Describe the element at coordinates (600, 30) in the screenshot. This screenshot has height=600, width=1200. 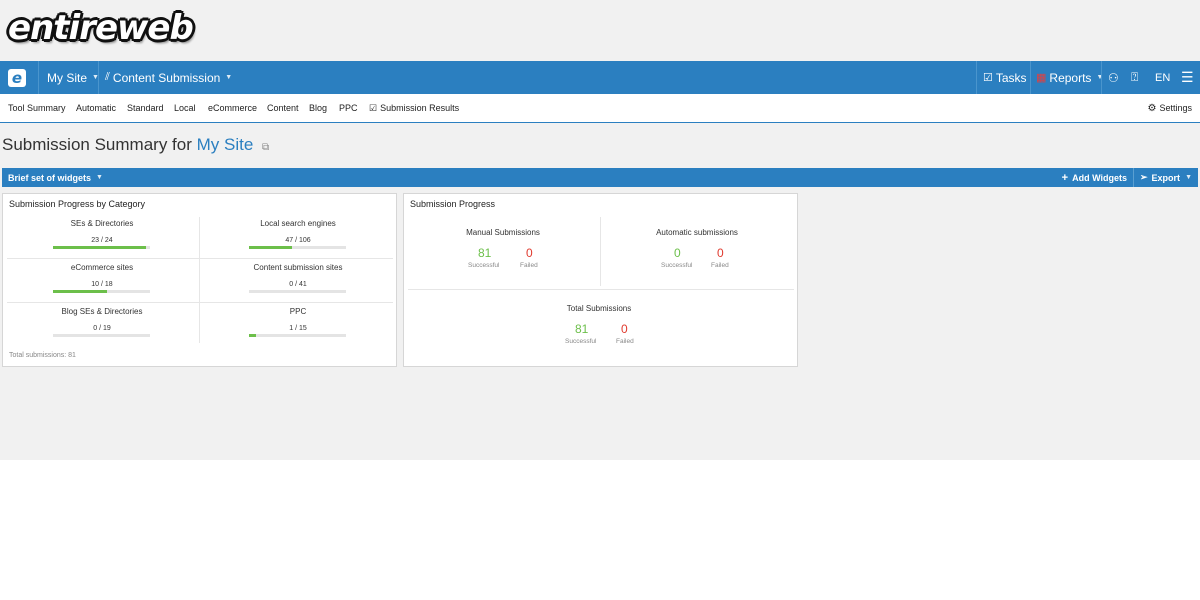
I see `logo-band: entireweb` at that location.